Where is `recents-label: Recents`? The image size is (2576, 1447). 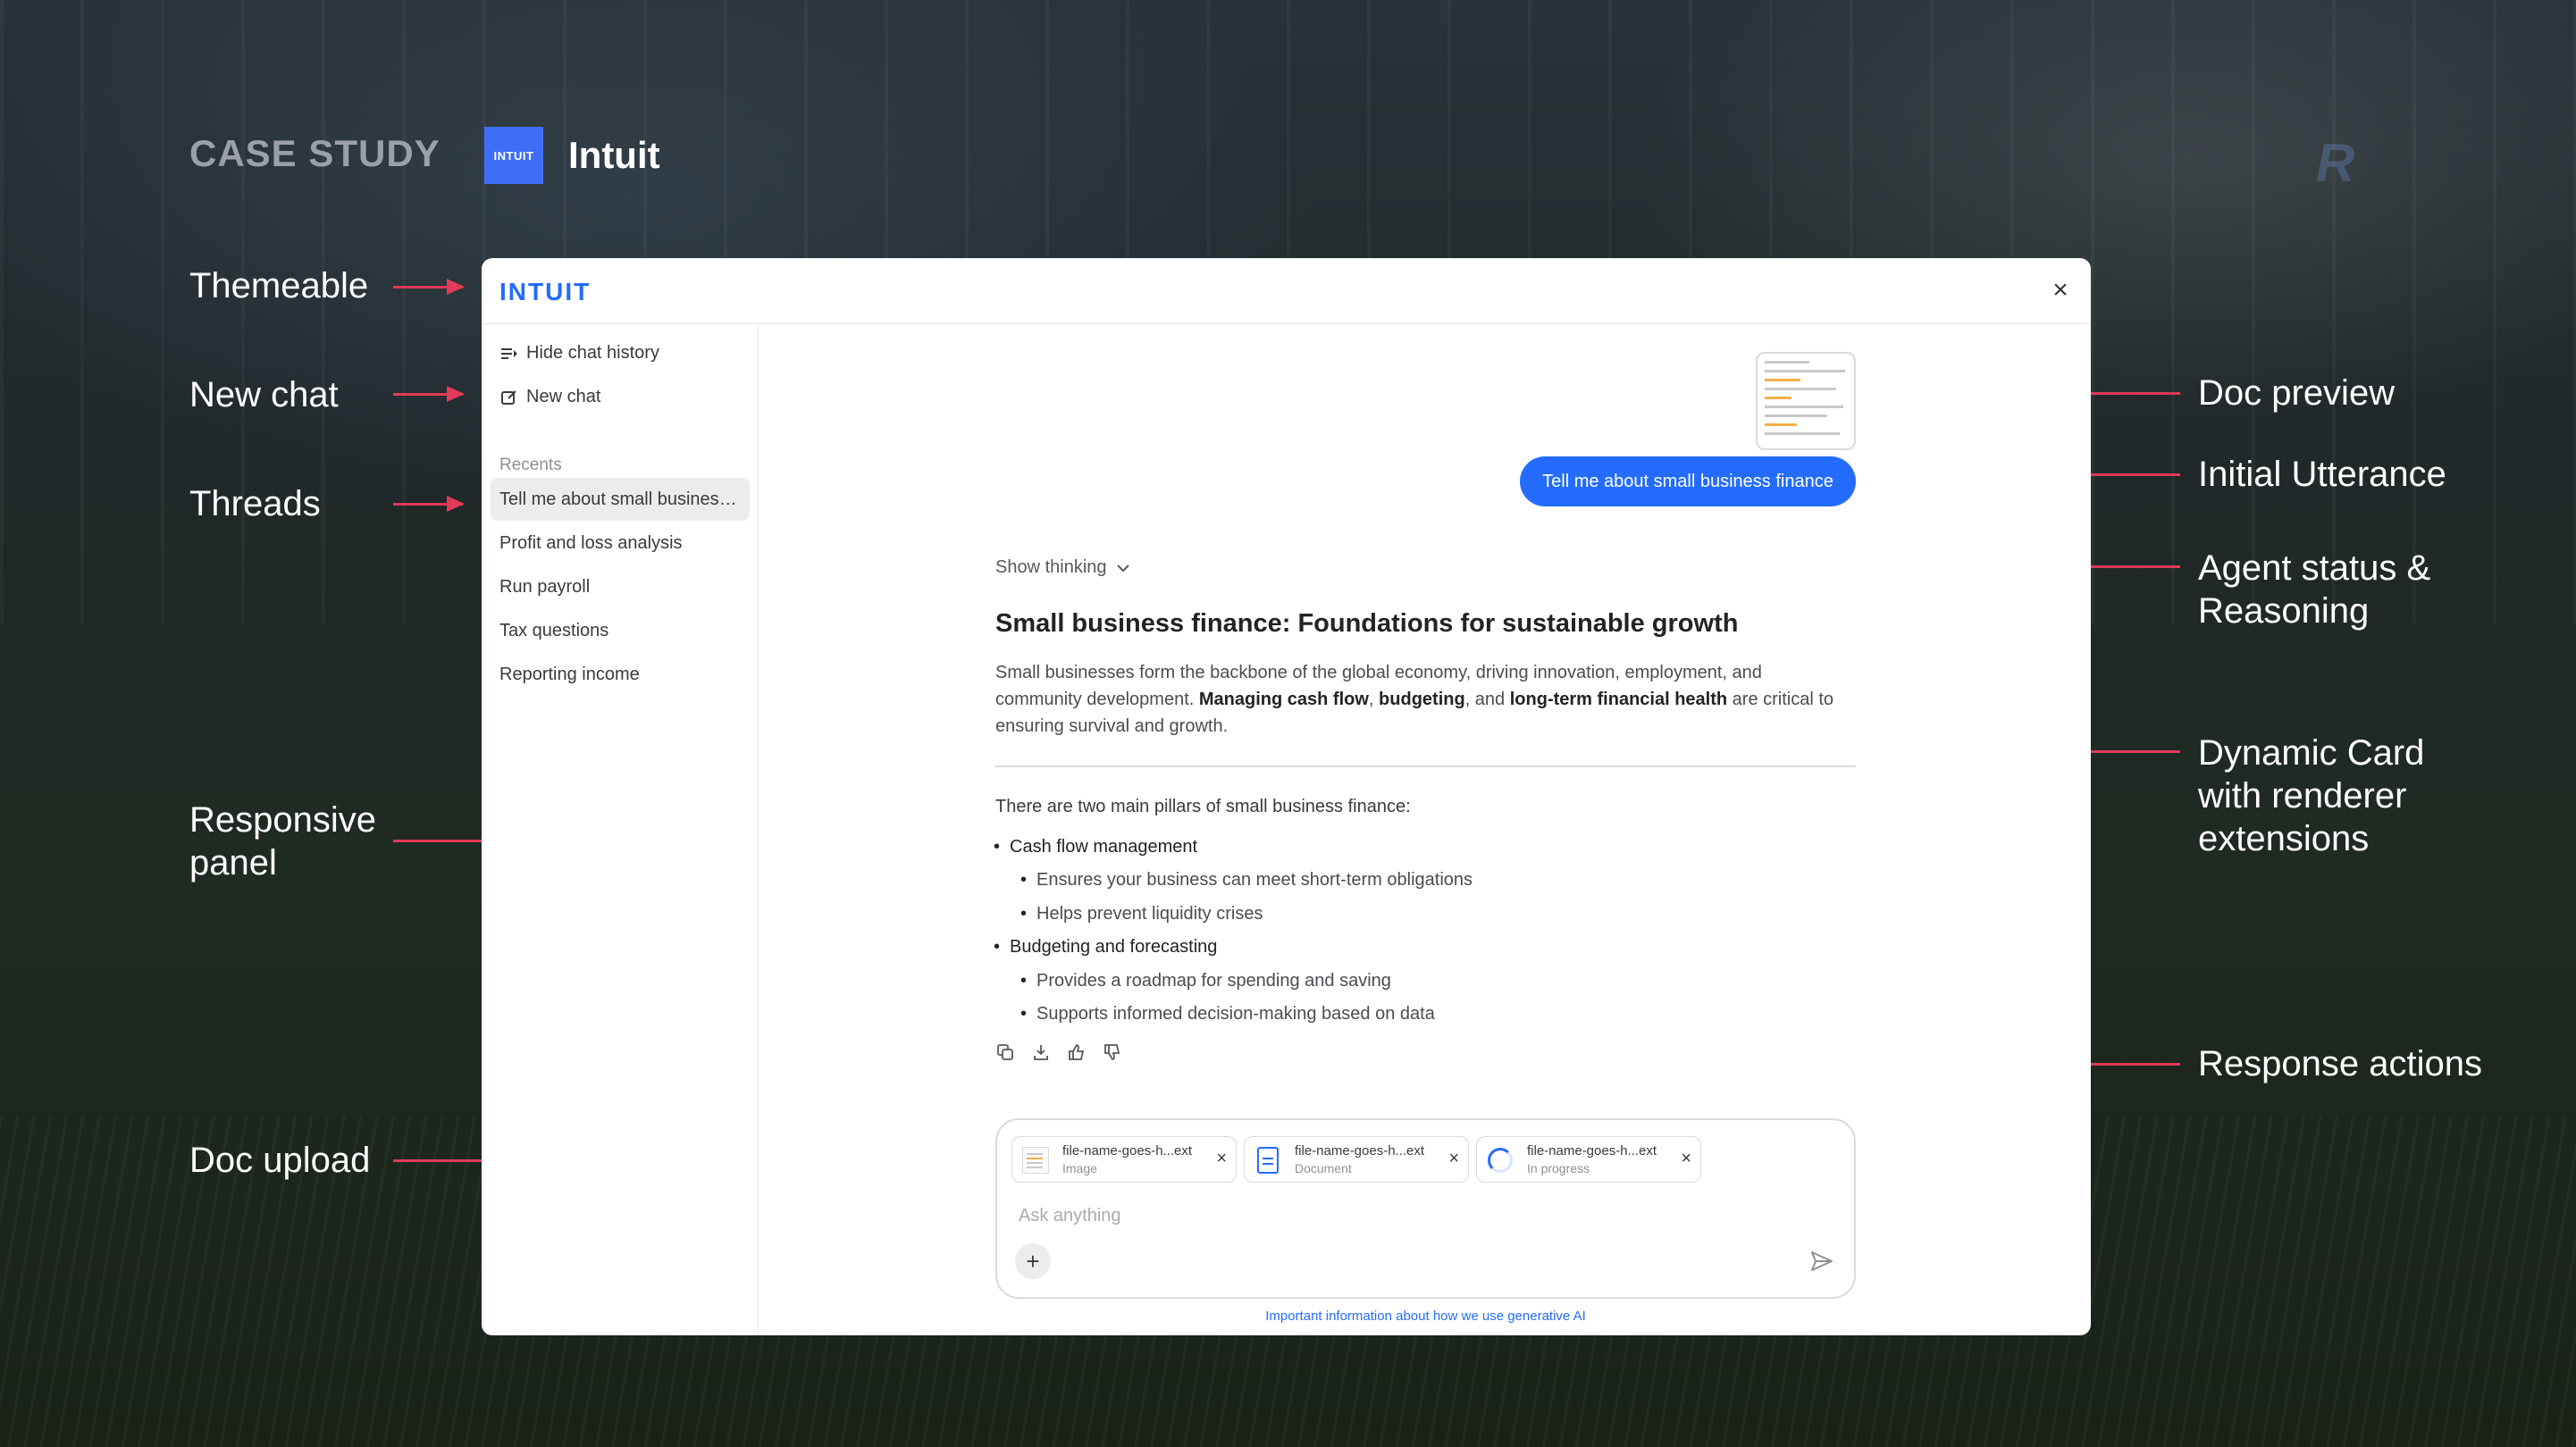 recents-label: Recents is located at coordinates (530, 465).